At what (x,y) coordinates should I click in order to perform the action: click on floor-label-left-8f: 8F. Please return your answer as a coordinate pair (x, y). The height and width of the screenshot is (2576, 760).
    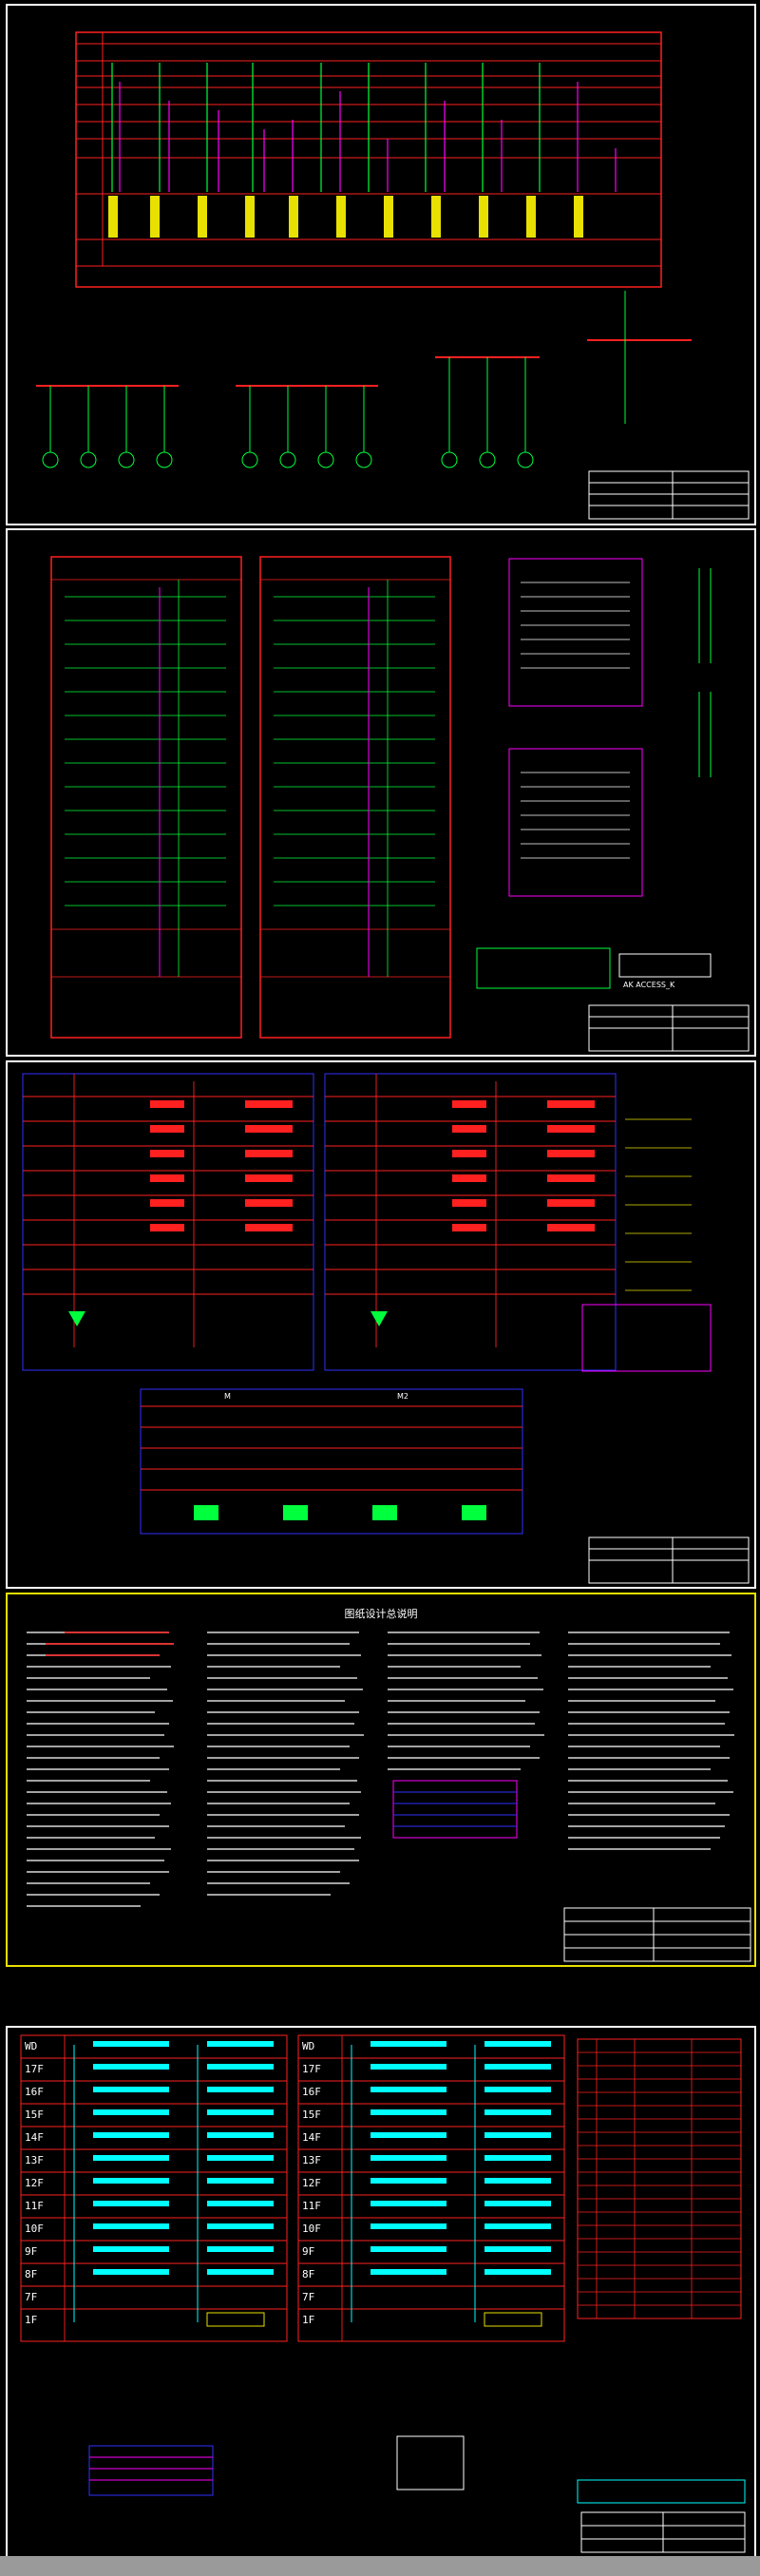
    Looking at the image, I should click on (31, 2274).